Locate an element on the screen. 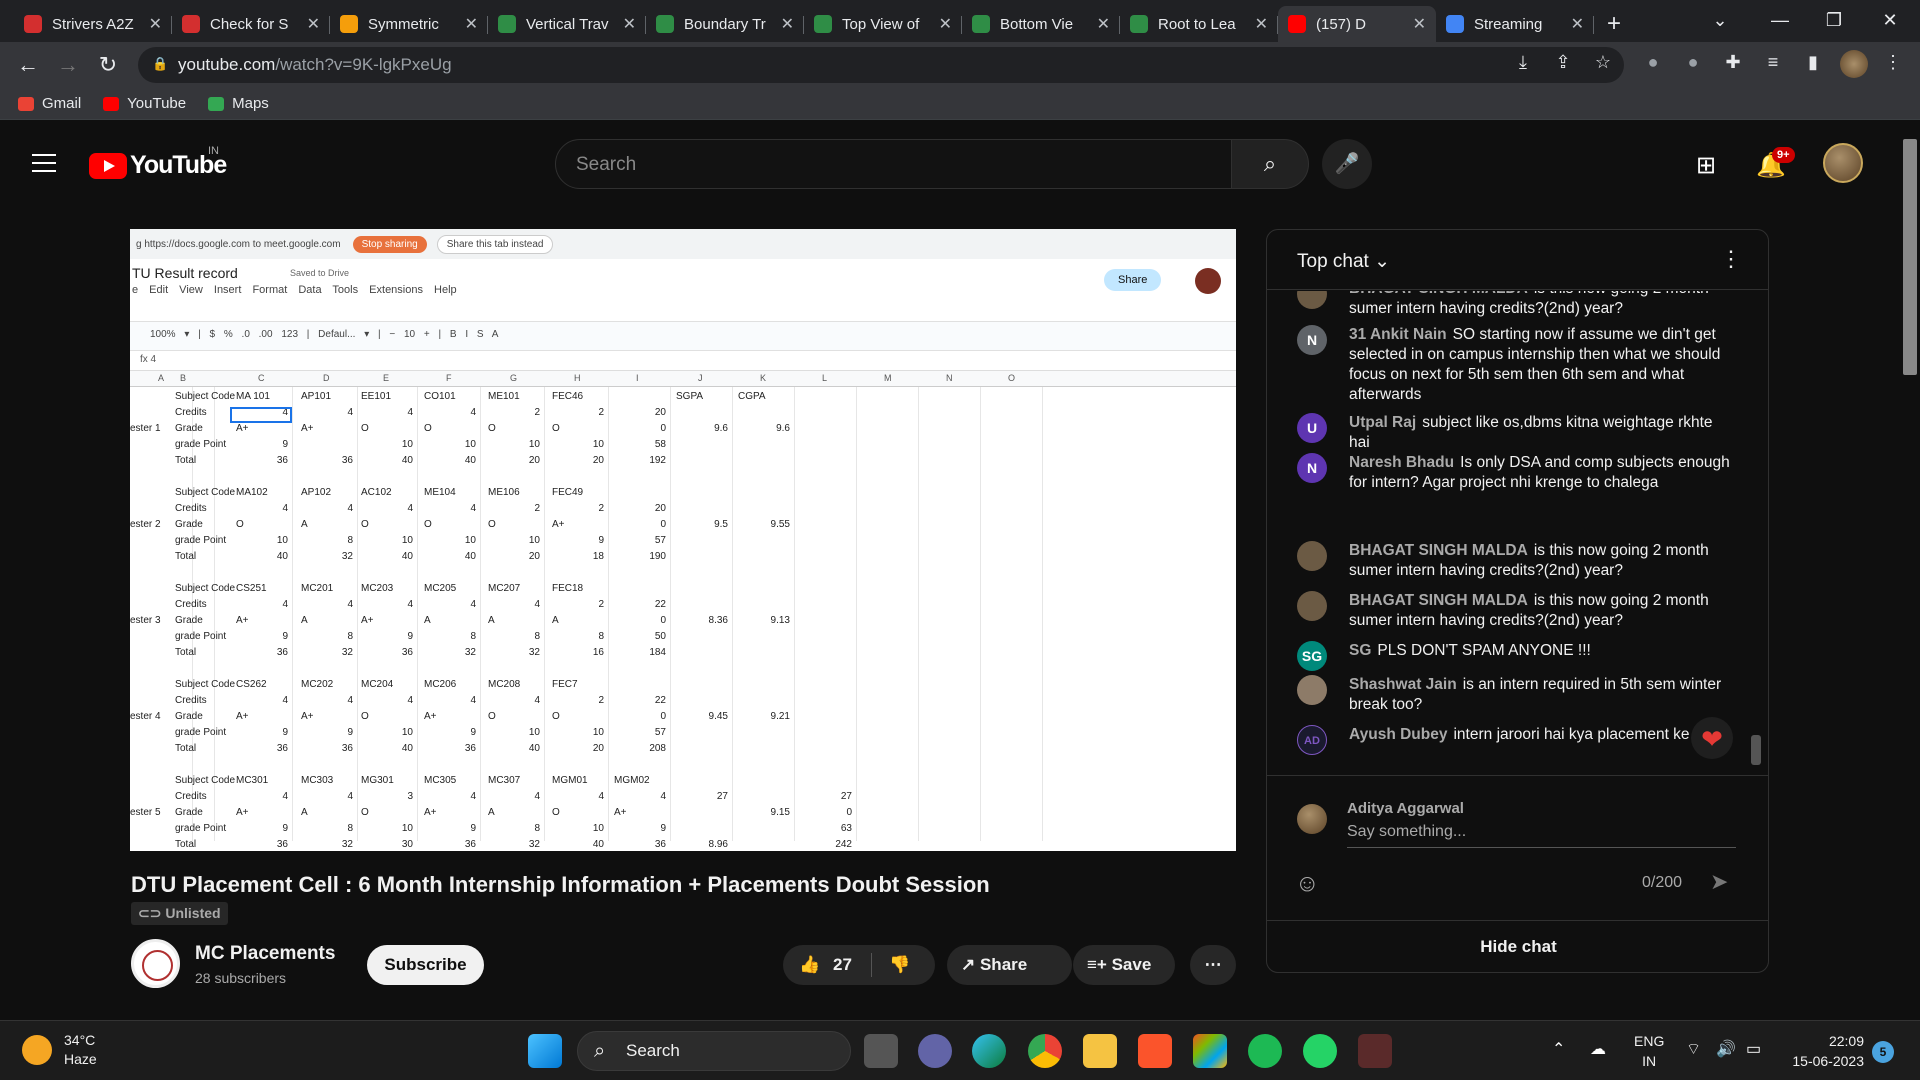  chrome-menu-icon: ⋮ is located at coordinates (1893, 62).